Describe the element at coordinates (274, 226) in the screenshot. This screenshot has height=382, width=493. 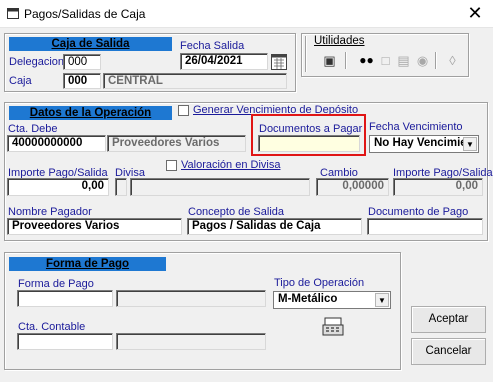
I see `concepto-salida-field: Pagos / Salidas de Caja` at that location.